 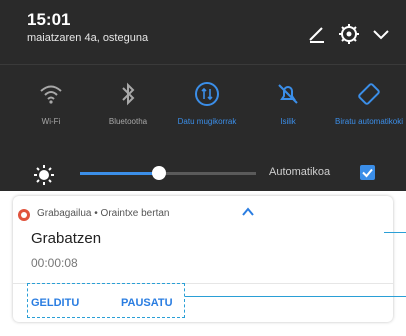 I want to click on brightness-icon, so click(x=44, y=175).